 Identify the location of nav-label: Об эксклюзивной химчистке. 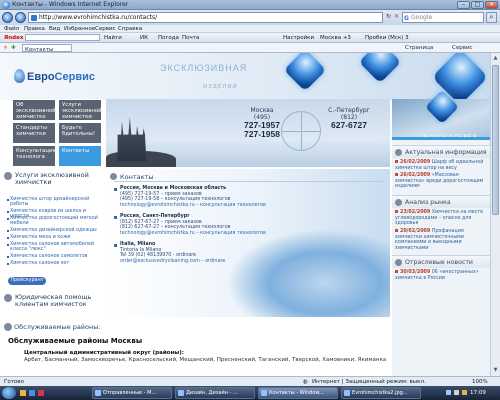
(36, 111).